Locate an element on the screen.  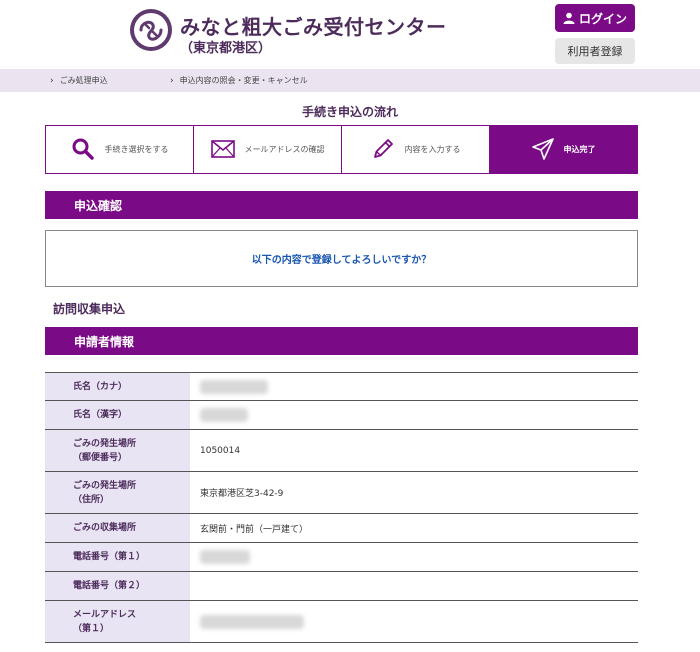
login-button: ログイン is located at coordinates (595, 18).